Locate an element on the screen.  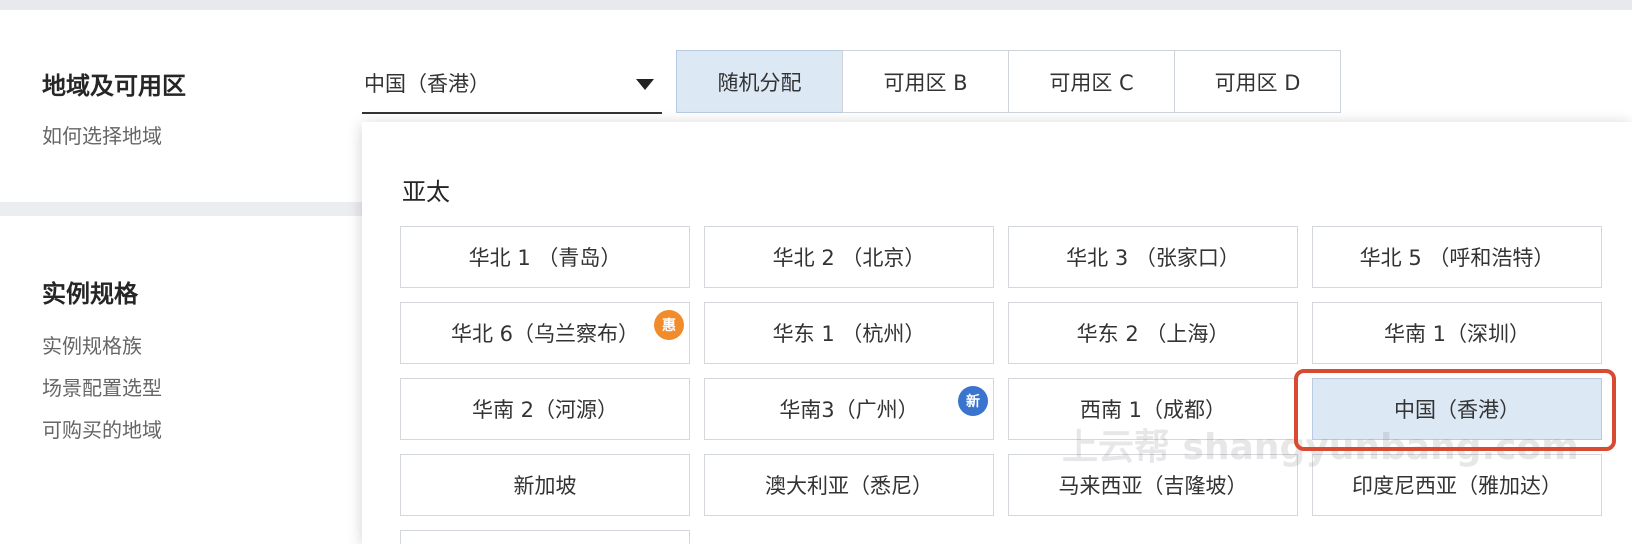
zone-tab-b: 可用区 B is located at coordinates (925, 81).